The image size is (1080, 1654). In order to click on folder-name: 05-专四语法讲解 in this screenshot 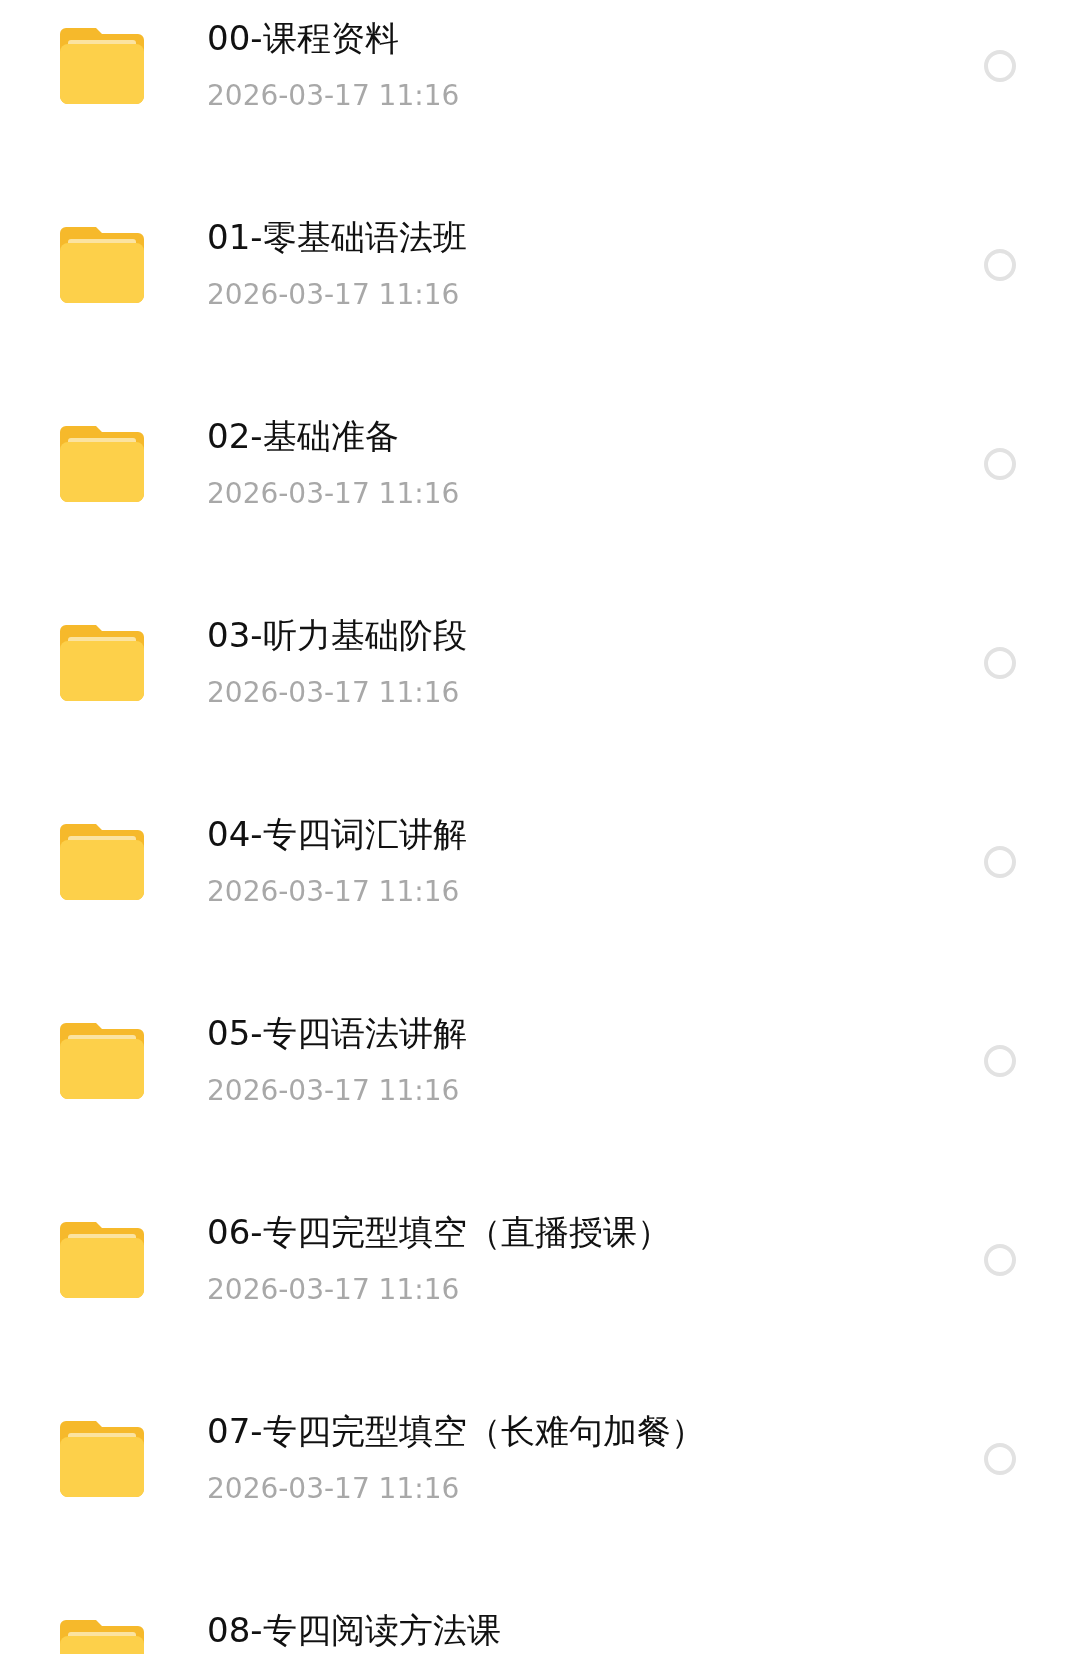, I will do `click(337, 1033)`.